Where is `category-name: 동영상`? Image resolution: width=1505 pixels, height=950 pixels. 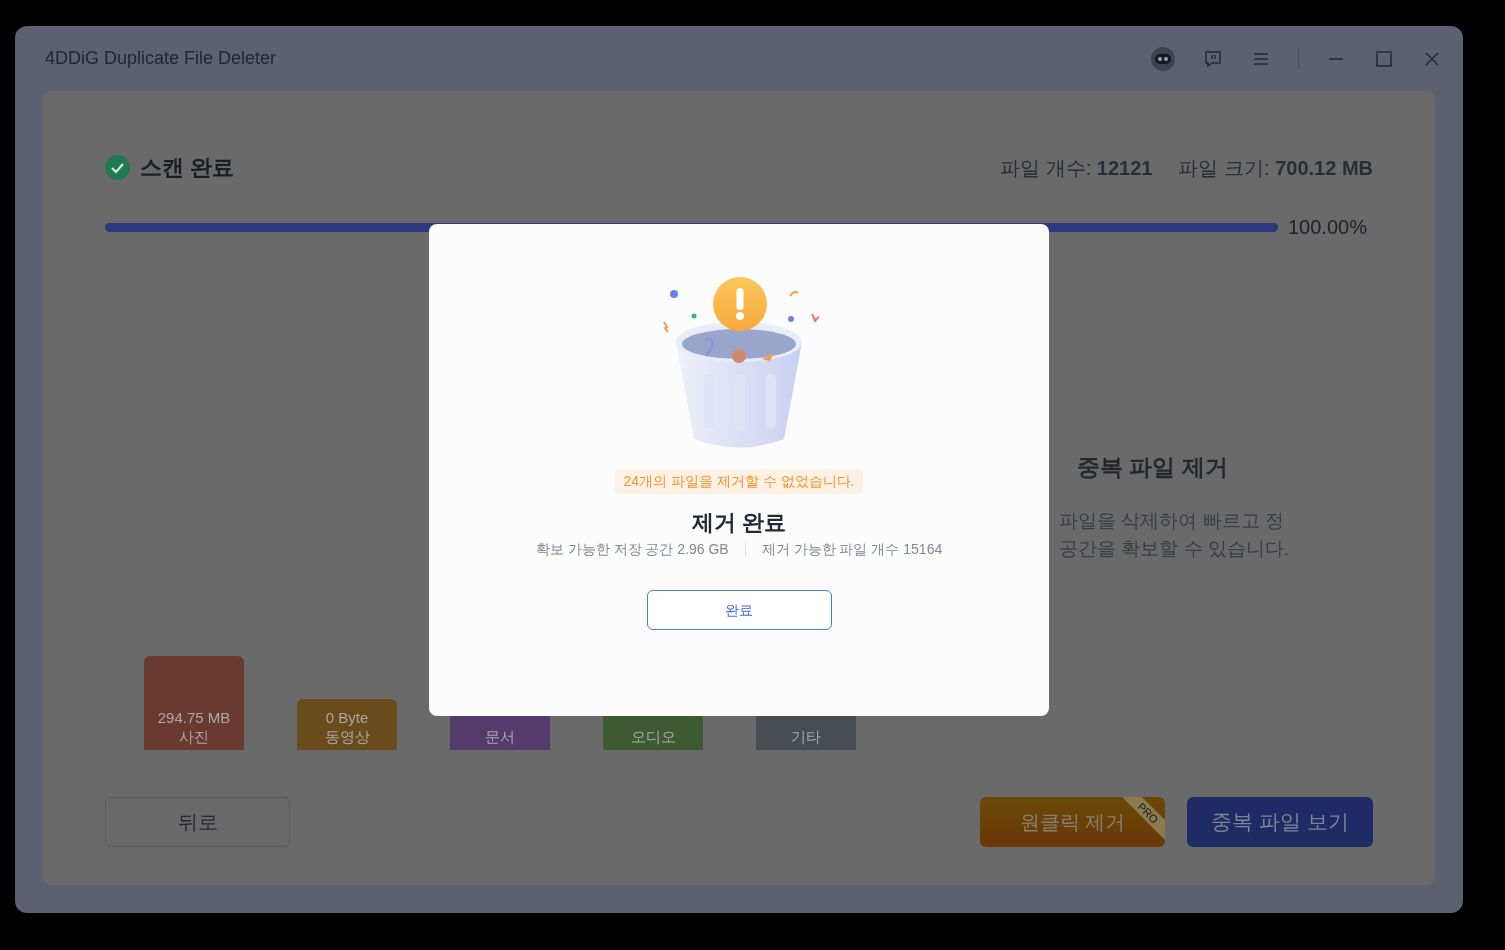
category-name: 동영상 is located at coordinates (347, 736).